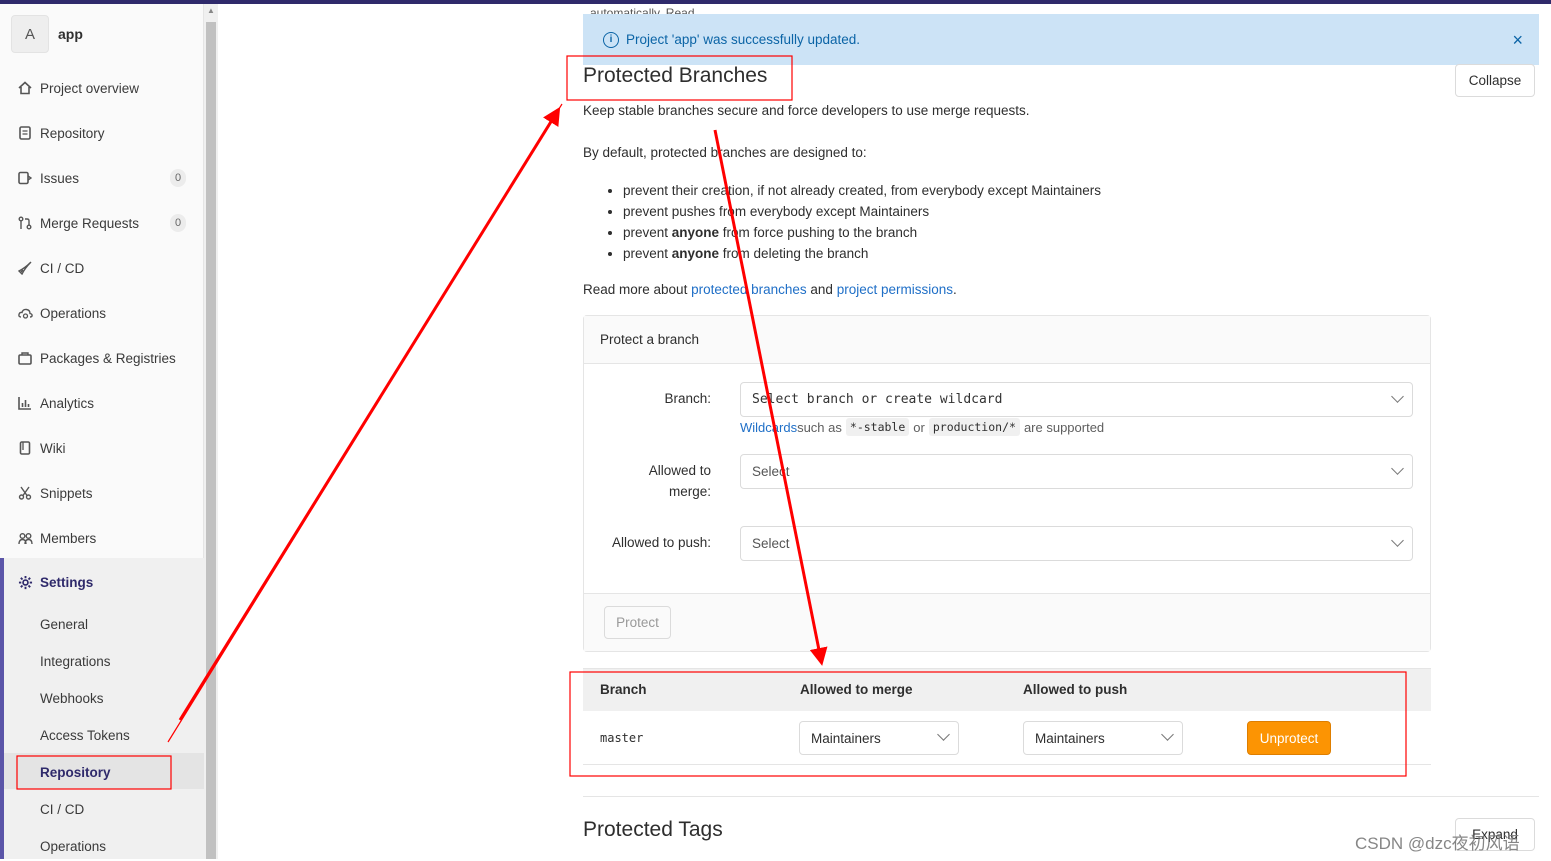 The image size is (1551, 861). Describe the element at coordinates (66, 493) in the screenshot. I see `sidebar-item-label: Snippets` at that location.